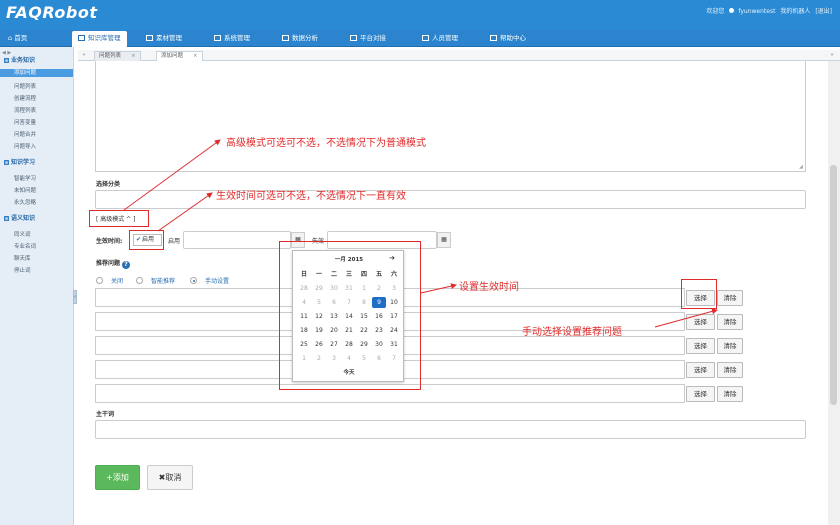 The height and width of the screenshot is (525, 840). What do you see at coordinates (149, 38) in the screenshot?
I see `material-icon` at bounding box center [149, 38].